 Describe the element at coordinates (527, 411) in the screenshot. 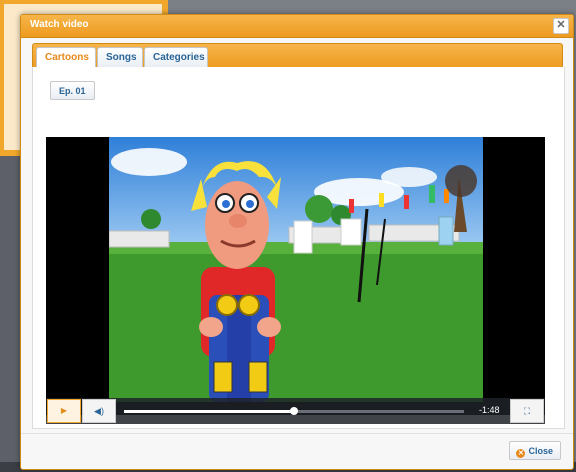

I see `fullscreen-icon: ⛶` at that location.